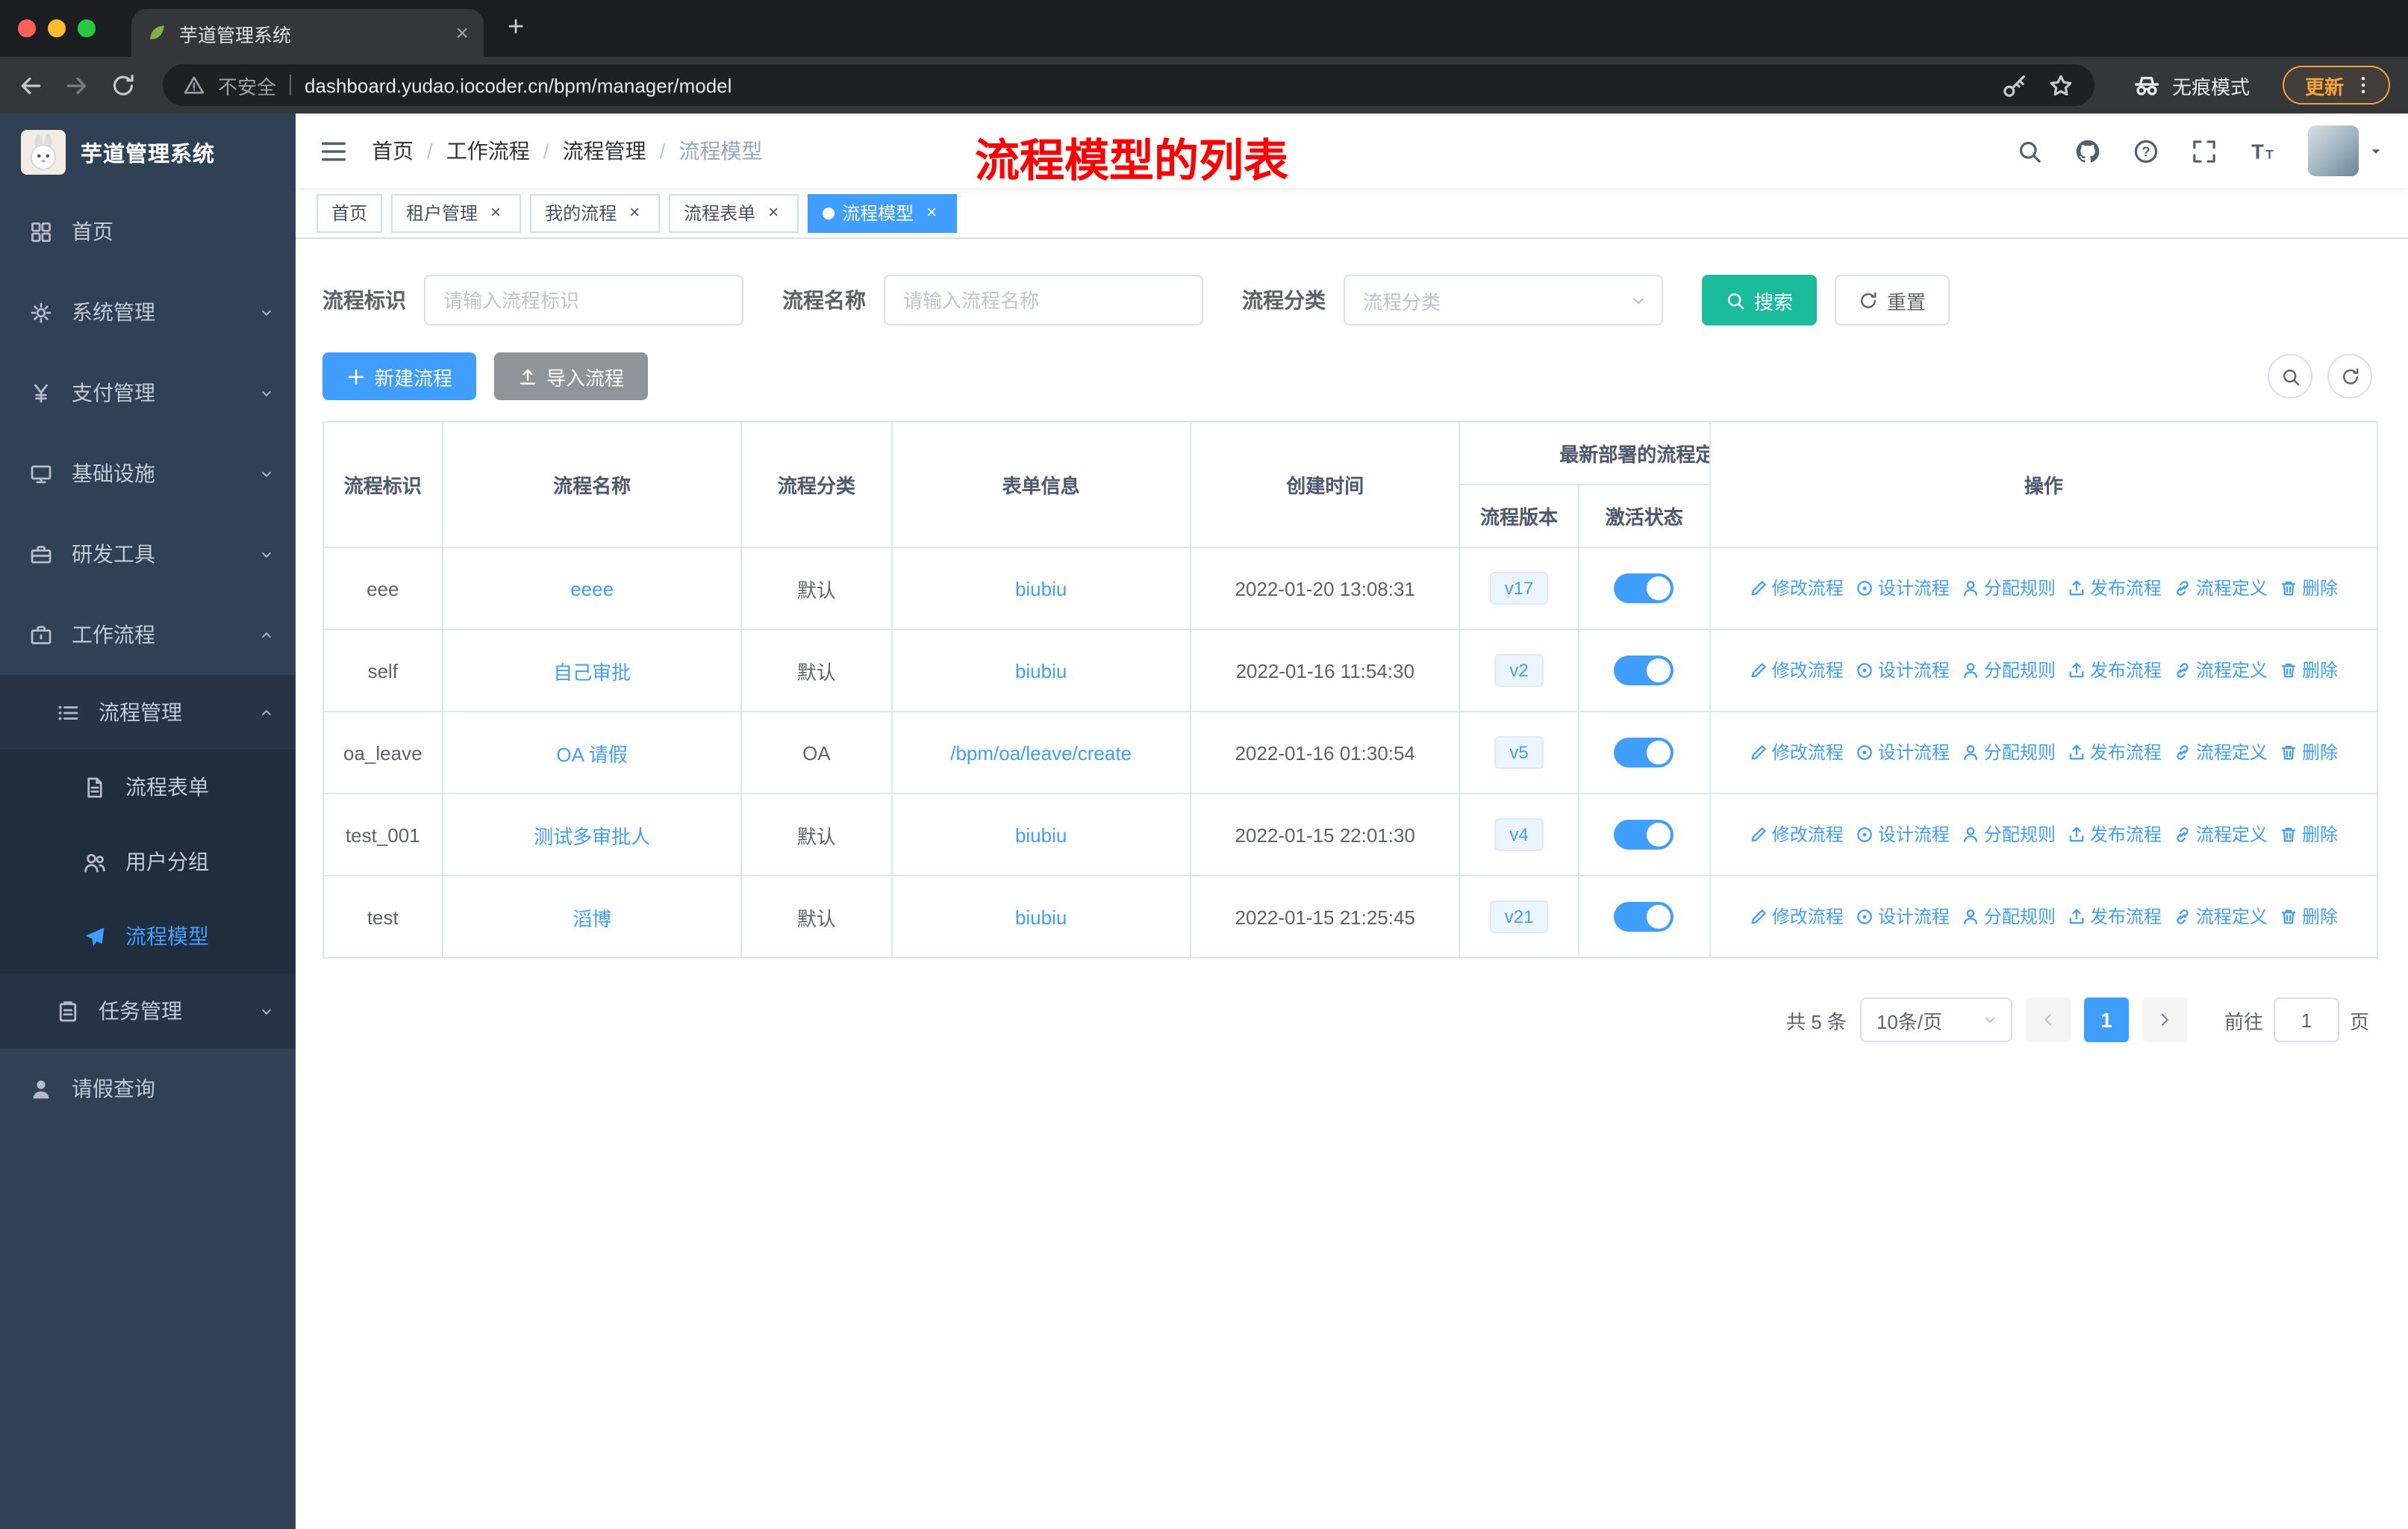 The height and width of the screenshot is (1529, 2408). I want to click on tag-租户管理: 租户管理 ×, so click(456, 213).